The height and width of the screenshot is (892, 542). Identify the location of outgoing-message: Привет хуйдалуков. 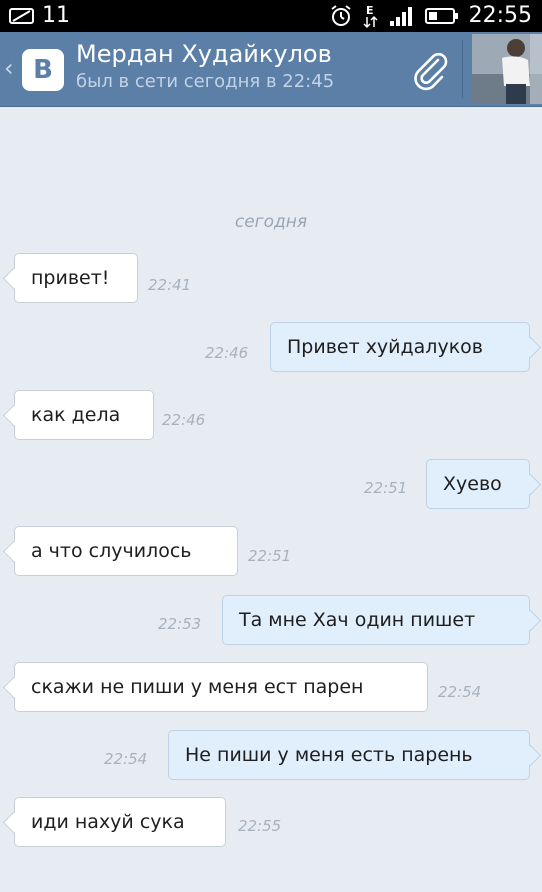
(400, 347).